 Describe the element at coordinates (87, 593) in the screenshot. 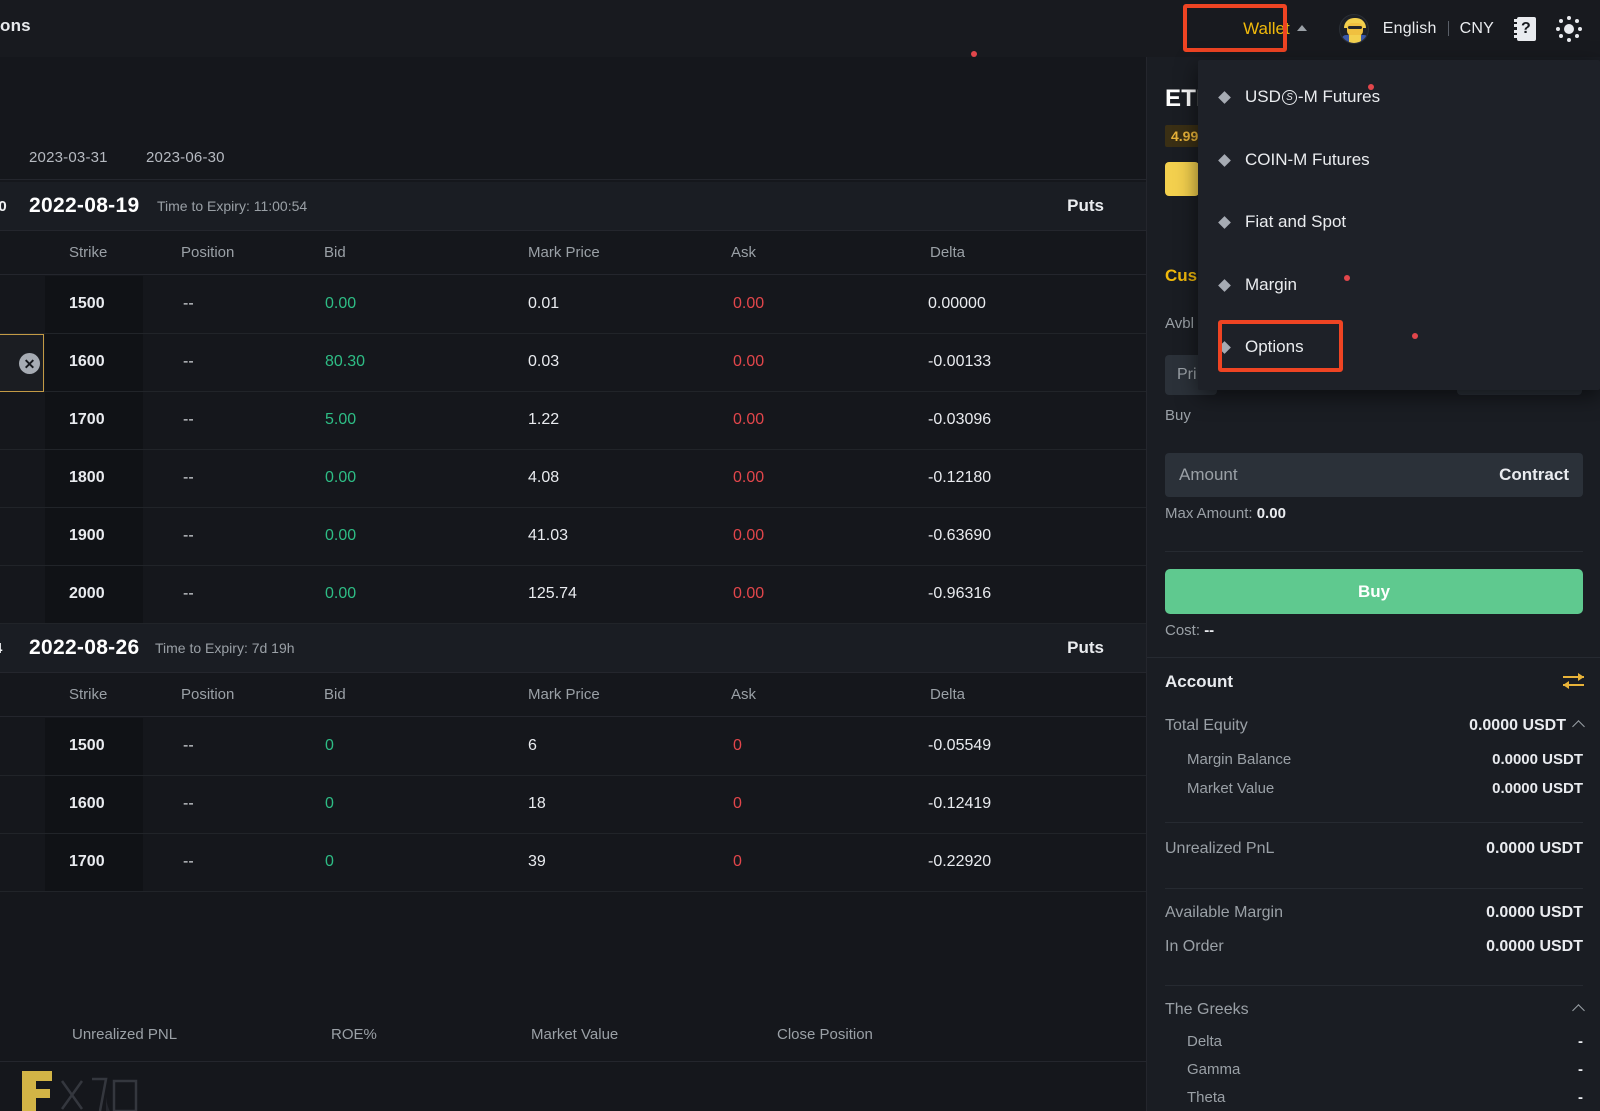

I see `cell-strike: 2000` at that location.